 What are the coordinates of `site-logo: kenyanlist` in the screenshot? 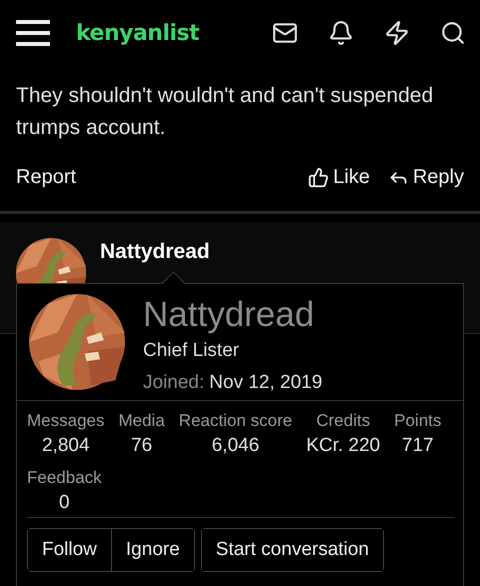 It's located at (161, 33).